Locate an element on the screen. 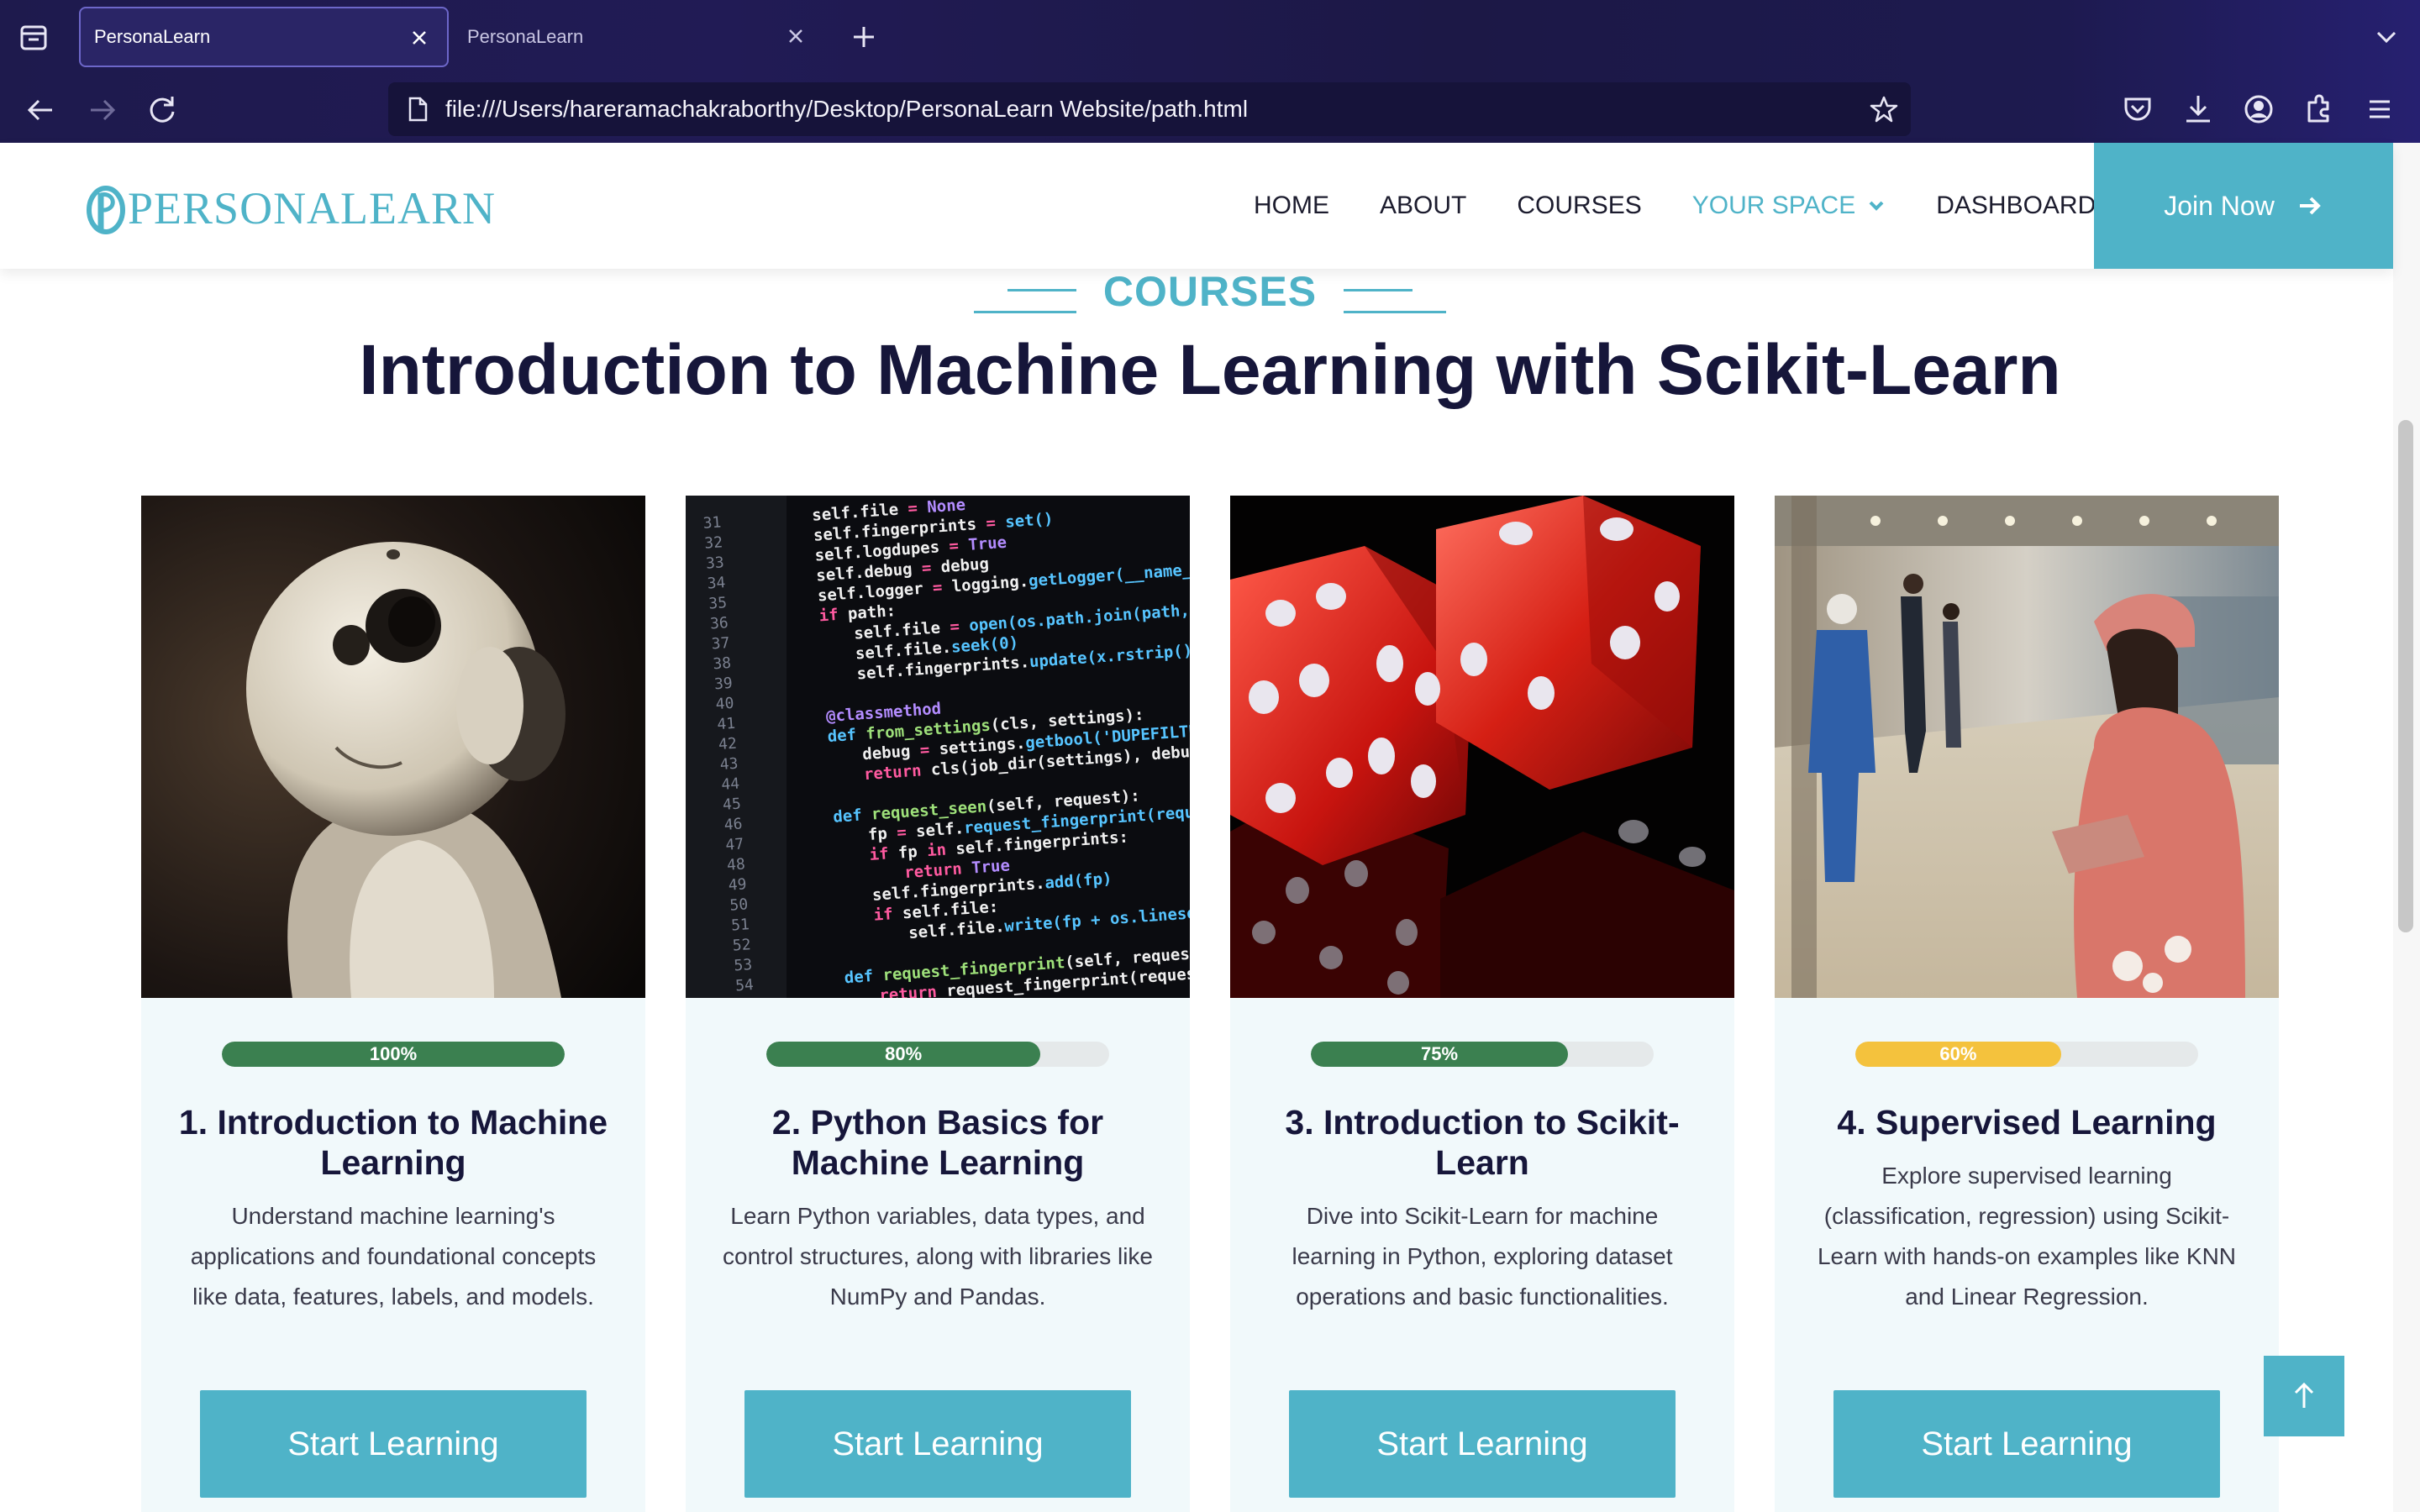 Image resolution: width=2420 pixels, height=1512 pixels. progress-fill: 100% is located at coordinates (393, 1054).